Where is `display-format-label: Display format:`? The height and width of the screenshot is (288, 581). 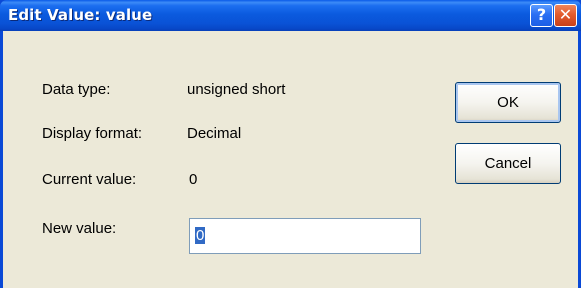 display-format-label: Display format: is located at coordinates (92, 133).